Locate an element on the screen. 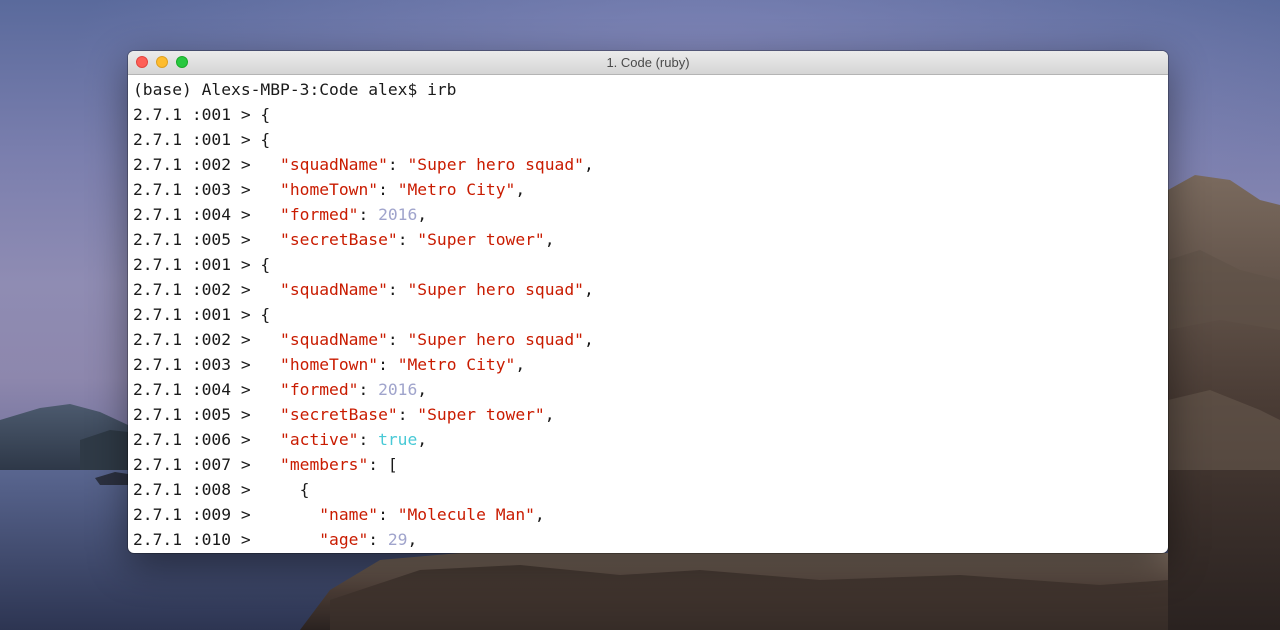 This screenshot has height=630, width=1280. terminal-line: 2.7.1 :009 > "name": "Molecule Man", is located at coordinates (650, 514).